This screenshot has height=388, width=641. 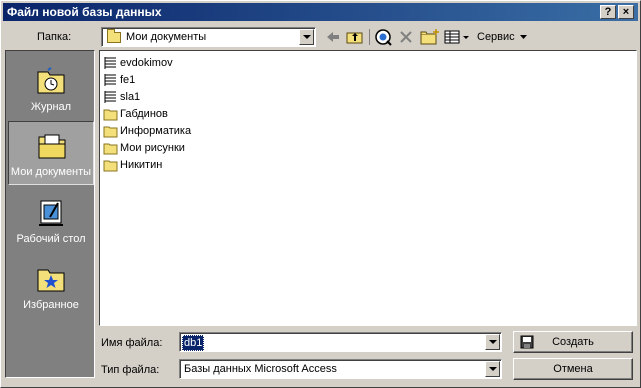 I want to click on place-desktop: Рабочий стол, so click(x=51, y=221).